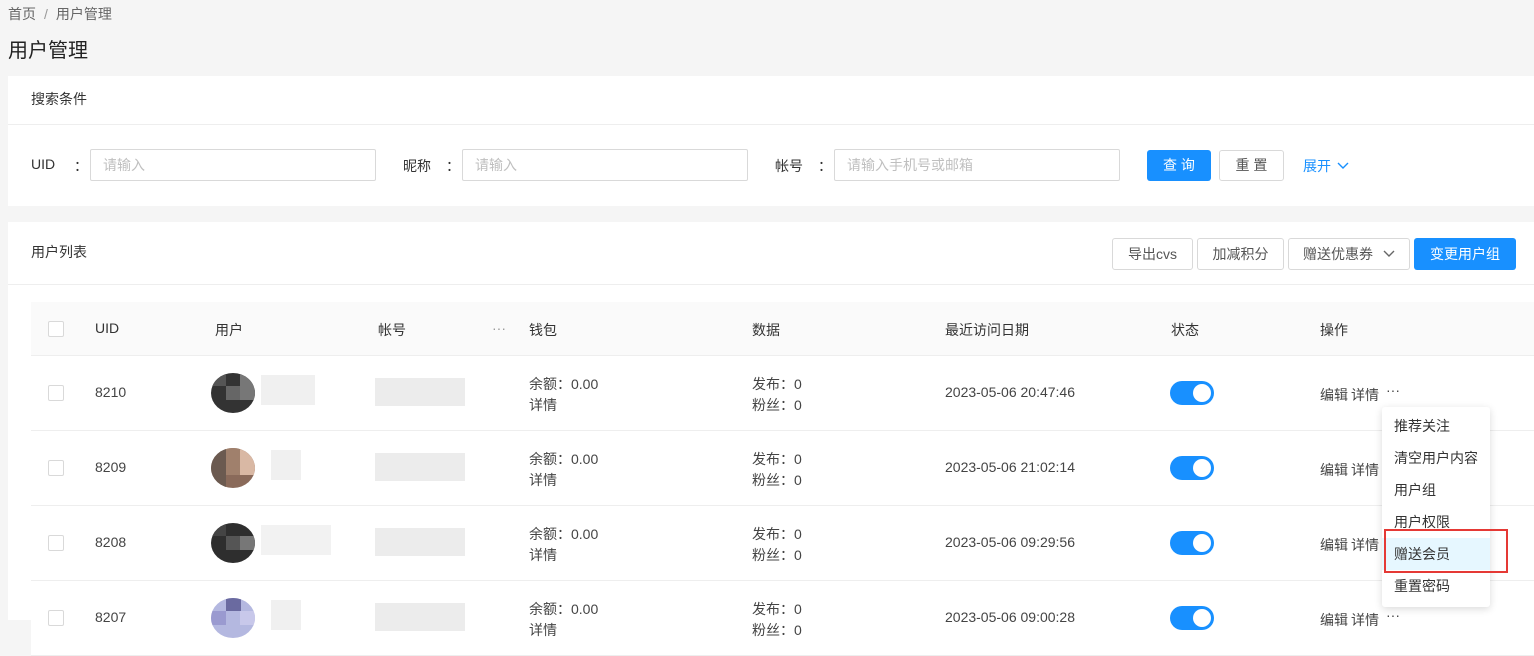 The height and width of the screenshot is (656, 1534). What do you see at coordinates (417, 166) in the screenshot?
I see `nickname-label: 昵称` at bounding box center [417, 166].